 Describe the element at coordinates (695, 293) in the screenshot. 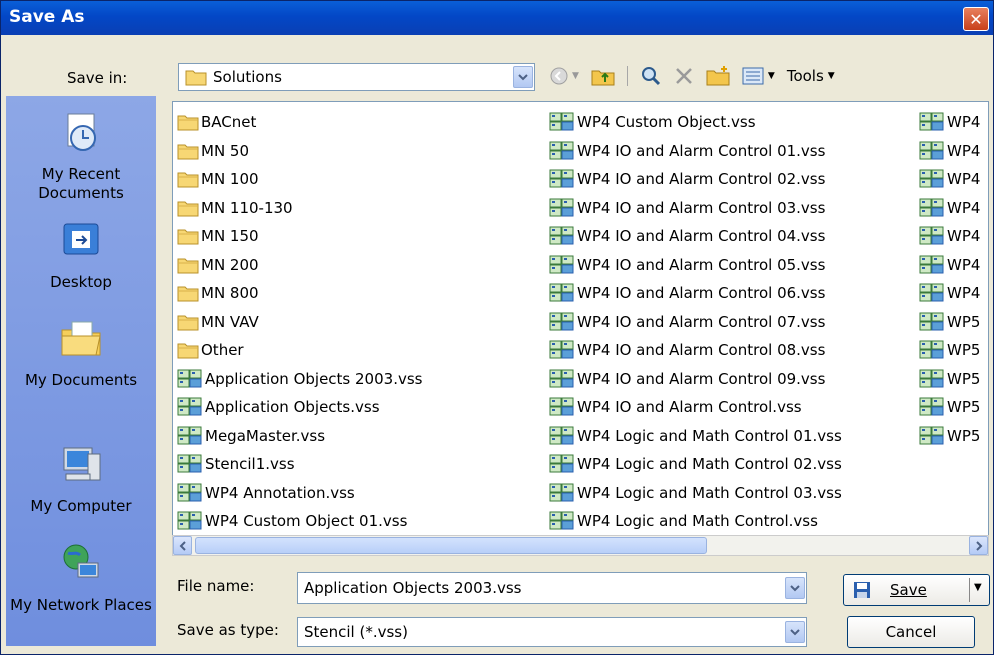

I see `file-item: WP4 IO and Alarm Control 06.vss` at that location.